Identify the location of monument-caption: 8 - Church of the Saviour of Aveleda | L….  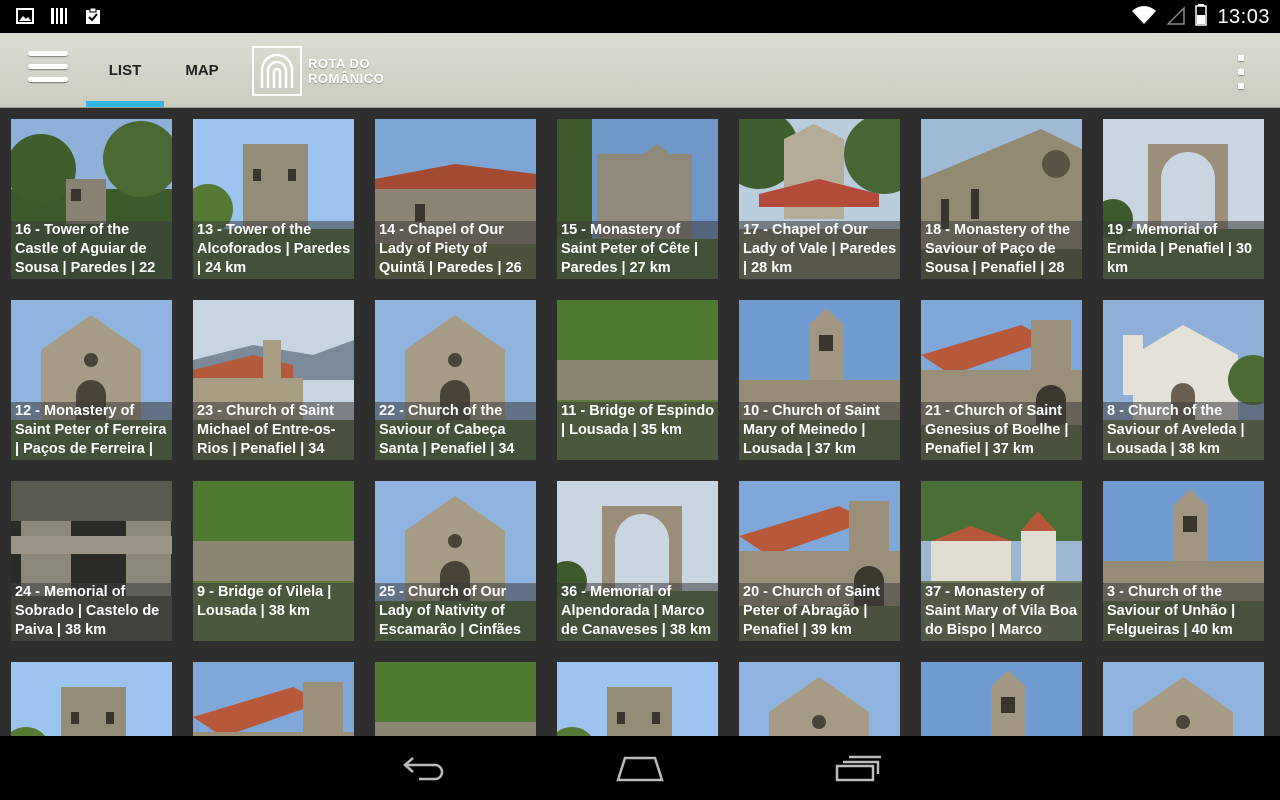
(1183, 431).